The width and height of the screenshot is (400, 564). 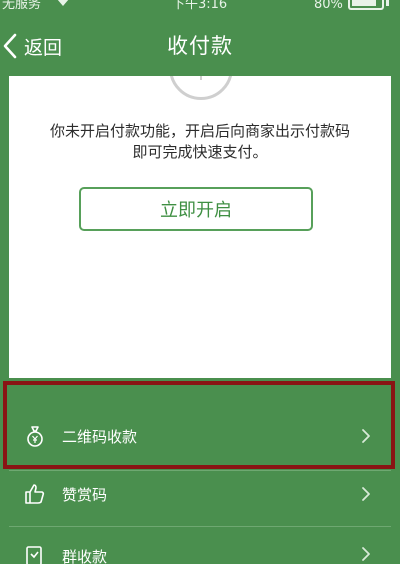 What do you see at coordinates (201, 78) in the screenshot?
I see `circle-mark` at bounding box center [201, 78].